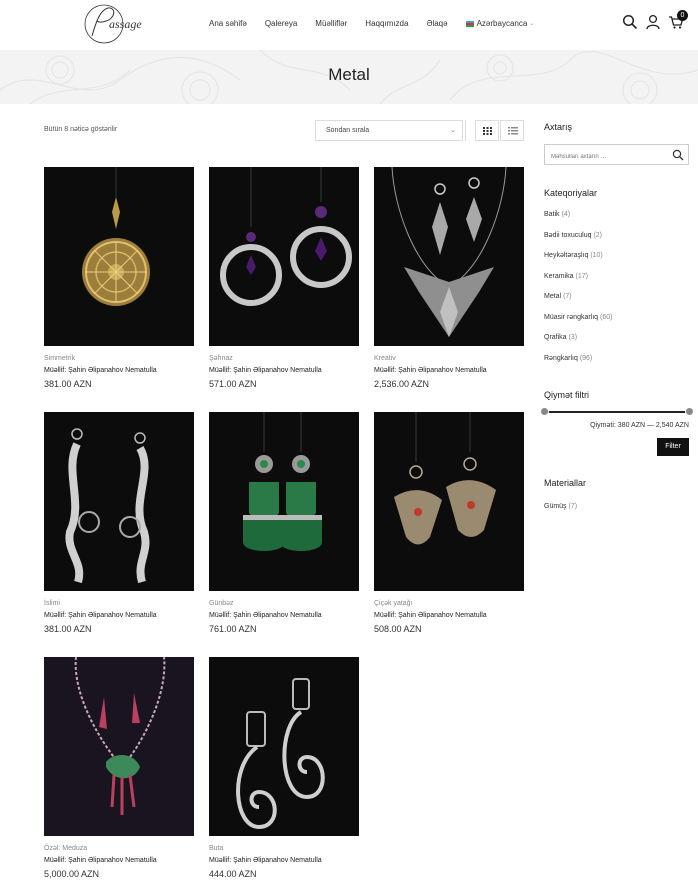 This screenshot has width=698, height=893. I want to click on product-price: 2,536.00 AZN, so click(402, 384).